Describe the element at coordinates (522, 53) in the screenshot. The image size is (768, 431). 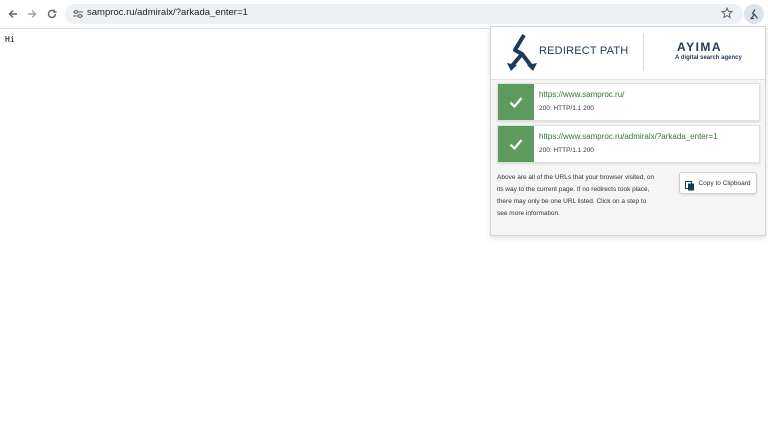
I see `redirect-path-logo-icon` at that location.